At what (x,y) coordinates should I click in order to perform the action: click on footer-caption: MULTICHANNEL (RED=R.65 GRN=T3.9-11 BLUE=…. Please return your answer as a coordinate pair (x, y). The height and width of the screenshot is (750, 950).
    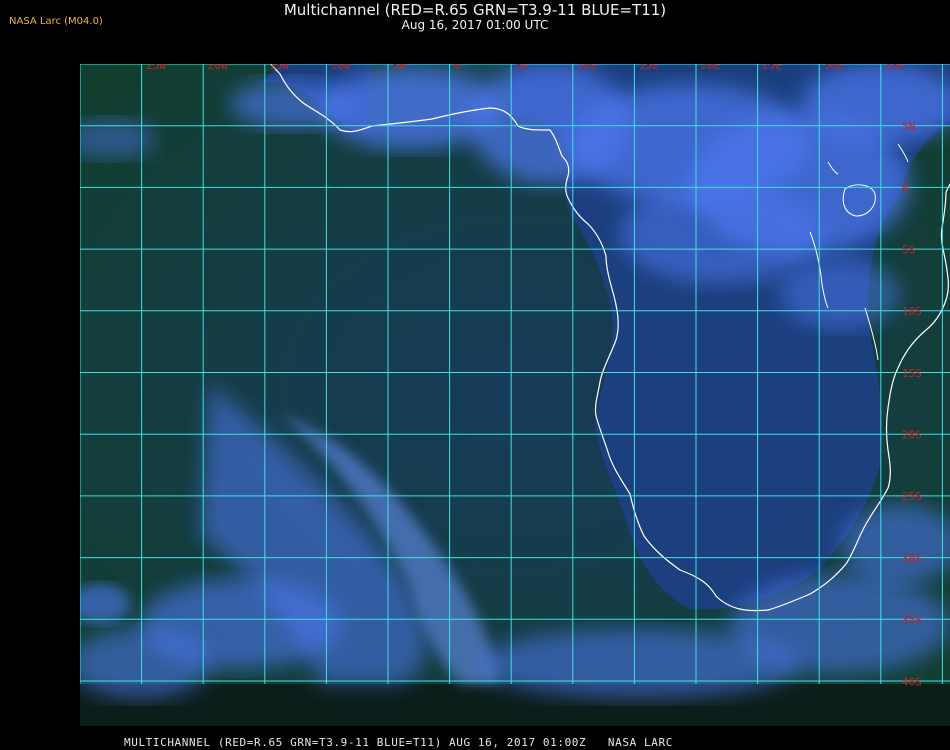
    Looking at the image, I should click on (398, 742).